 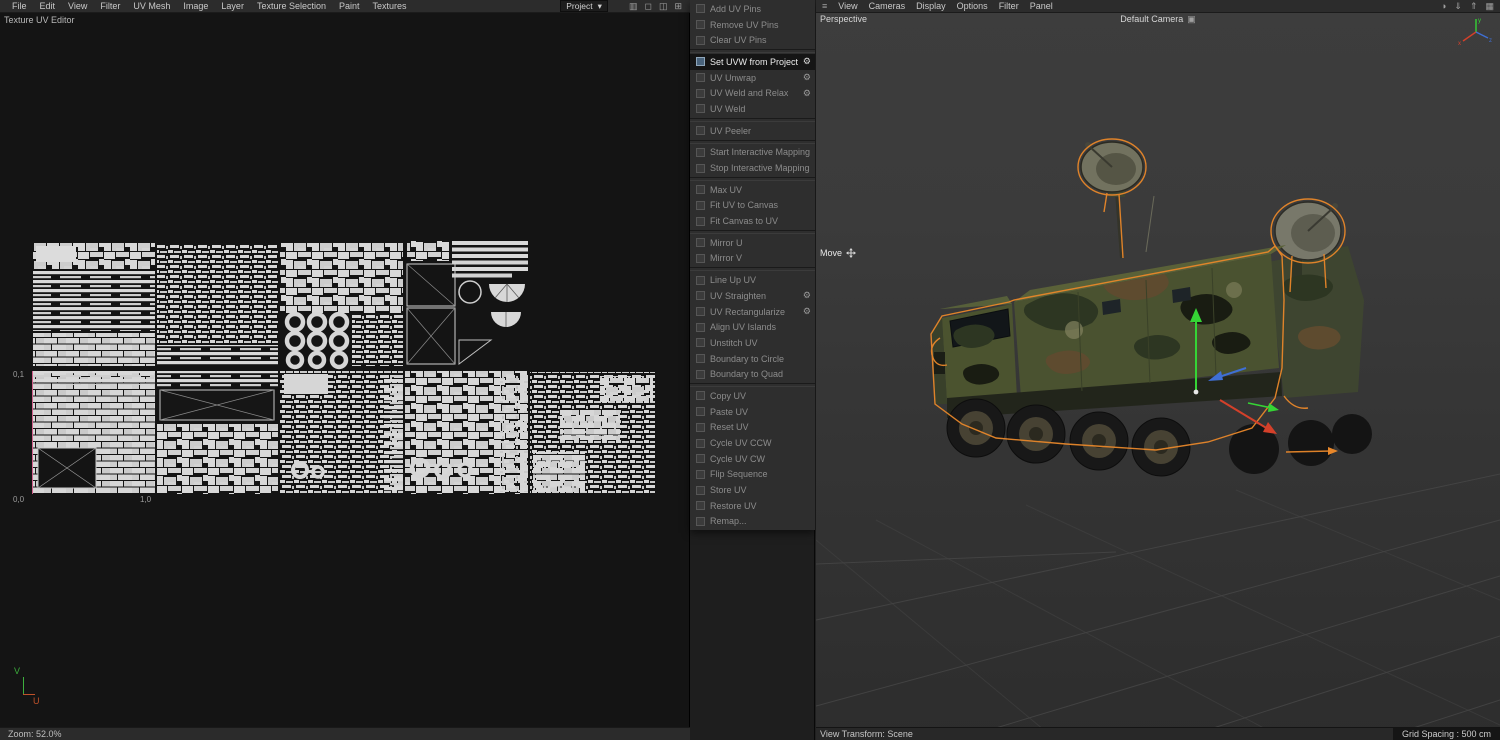 I want to click on grid-icon: ⊞, so click(x=678, y=6).